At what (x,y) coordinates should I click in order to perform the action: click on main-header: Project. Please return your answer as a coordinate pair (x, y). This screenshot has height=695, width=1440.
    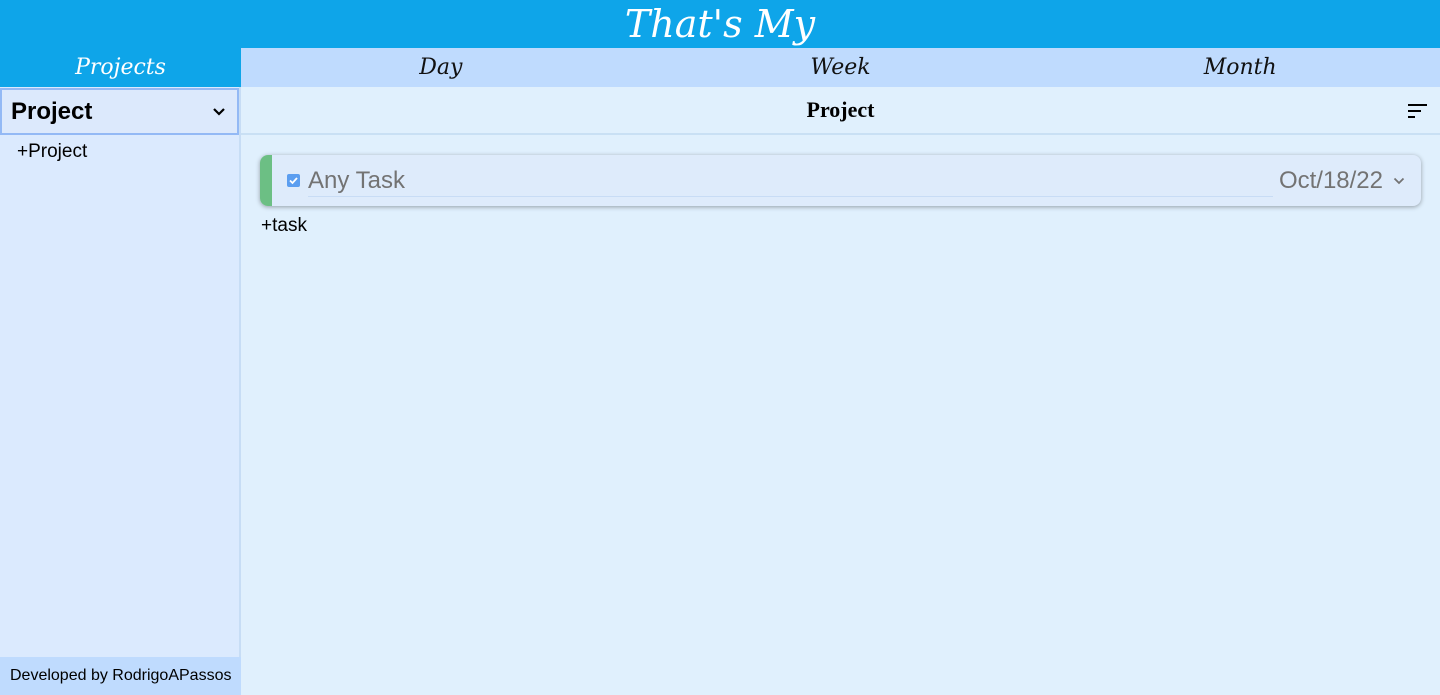
    Looking at the image, I should click on (840, 111).